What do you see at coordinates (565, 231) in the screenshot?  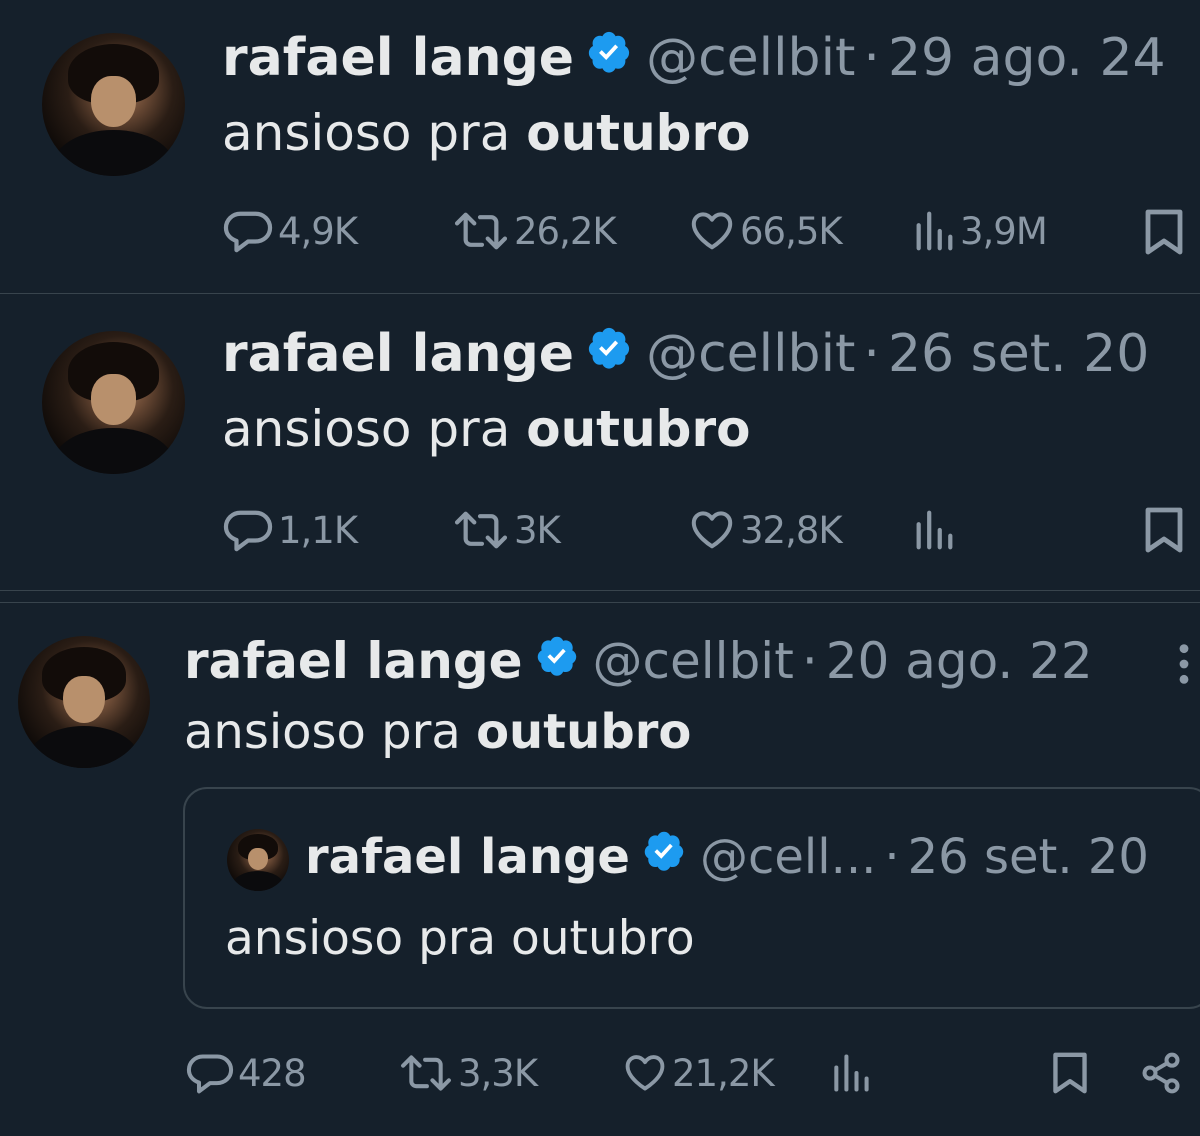 I see `retweet-count: 26,2K` at bounding box center [565, 231].